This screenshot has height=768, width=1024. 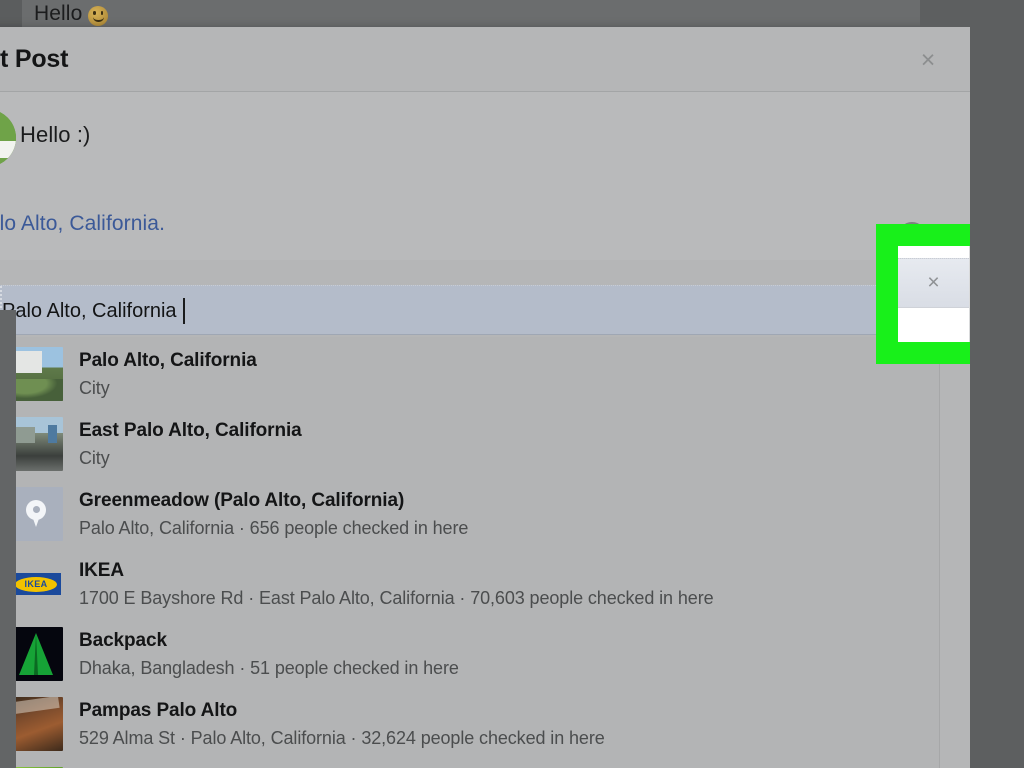 I want to click on composer-message: Hello :), so click(x=55, y=135).